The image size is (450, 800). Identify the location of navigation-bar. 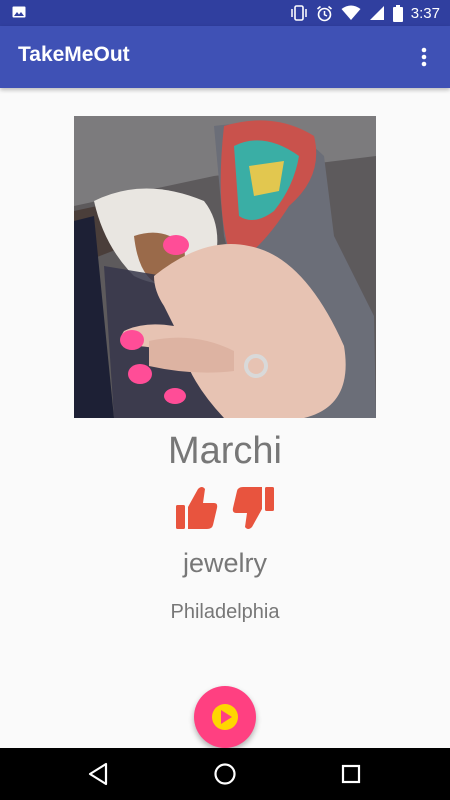
(225, 774).